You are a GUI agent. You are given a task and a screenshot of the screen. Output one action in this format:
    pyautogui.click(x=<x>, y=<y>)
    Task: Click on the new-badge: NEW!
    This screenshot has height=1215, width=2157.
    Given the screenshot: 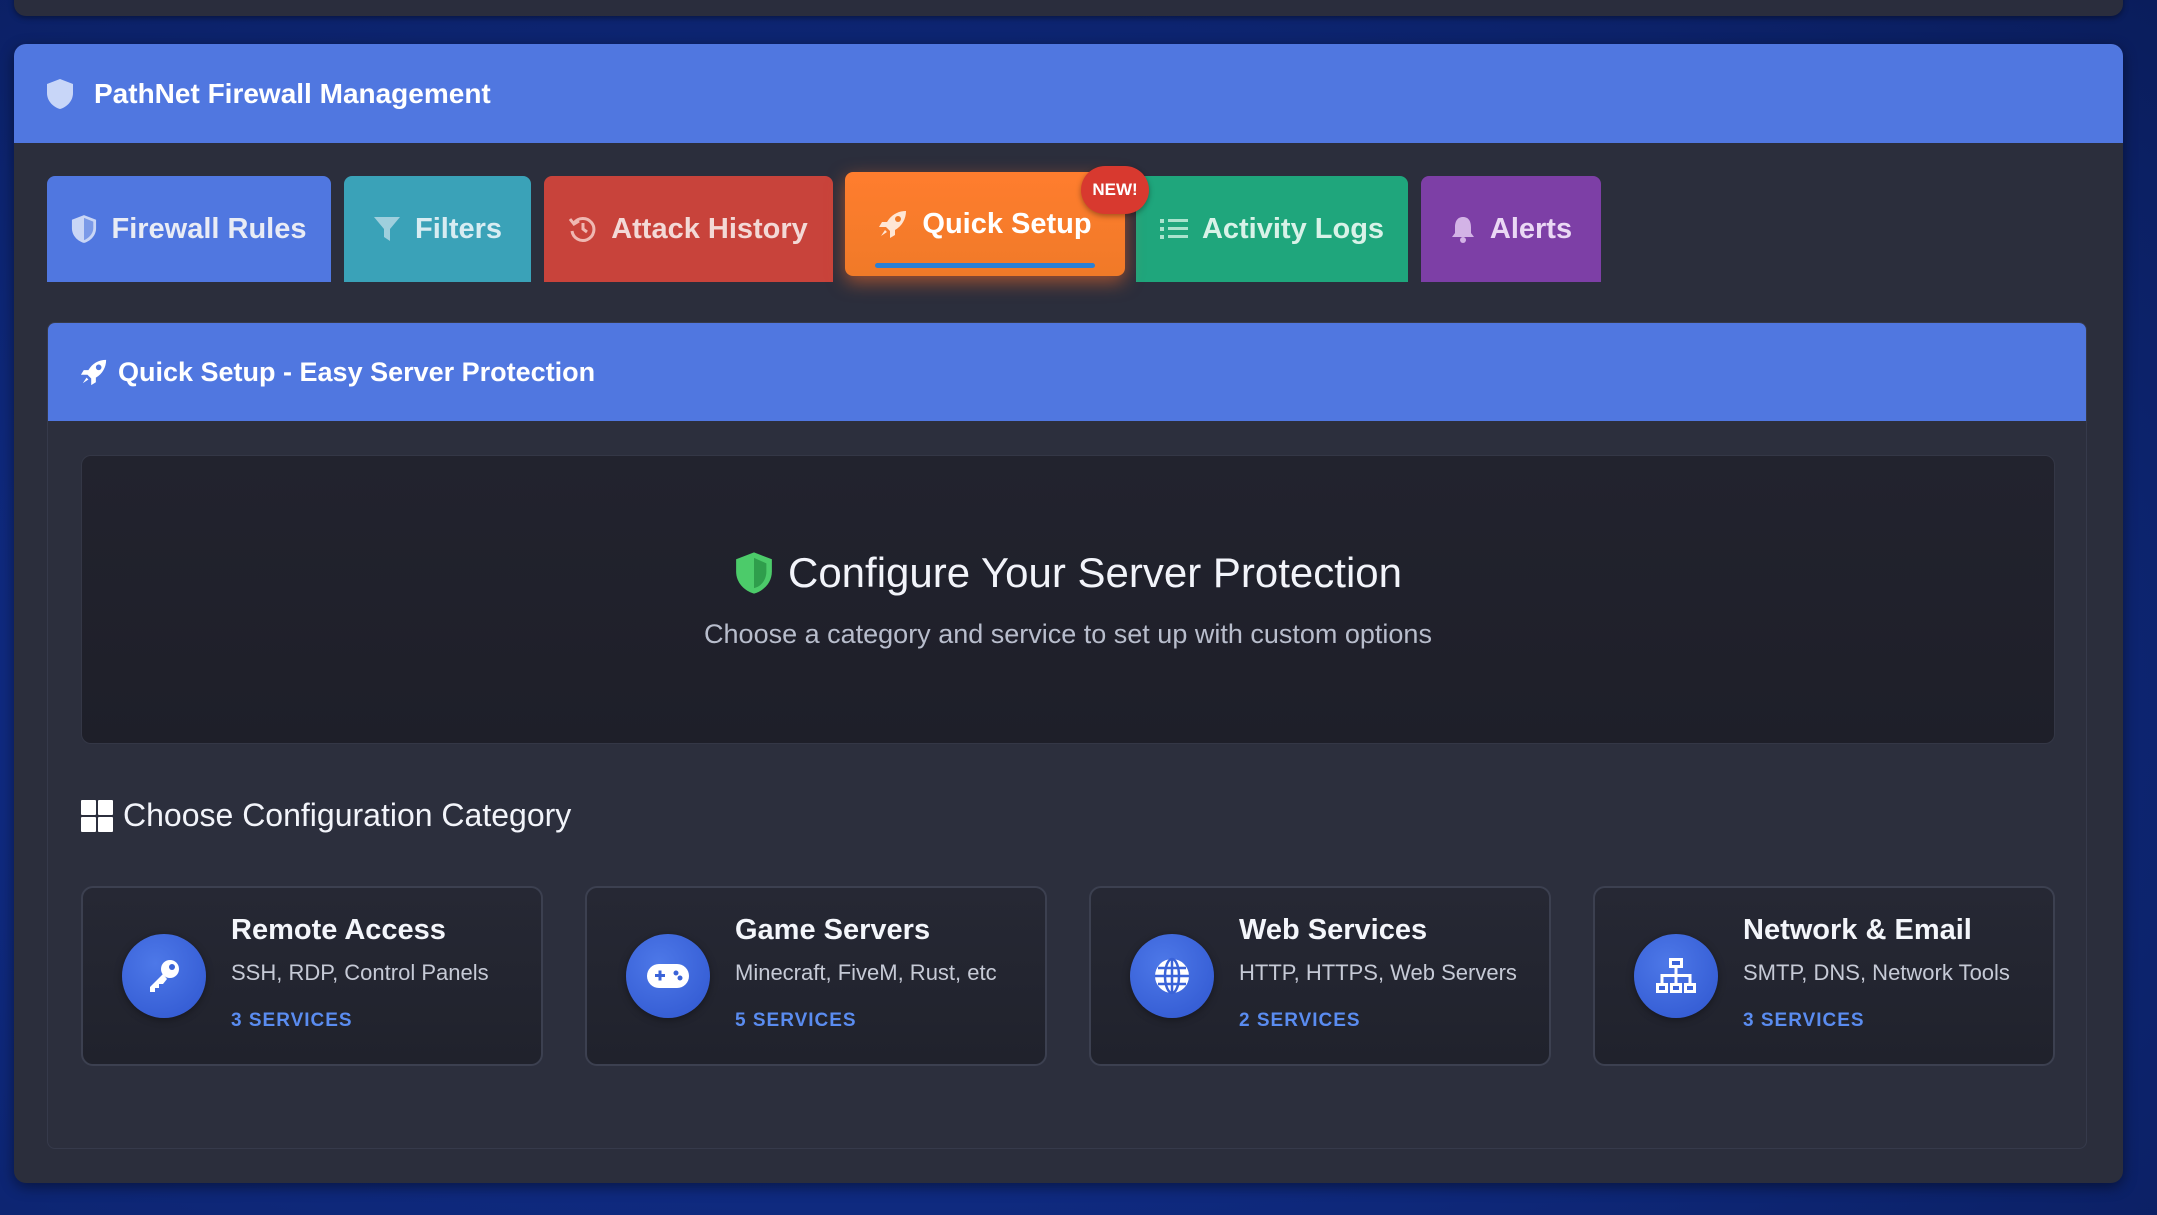 What is the action you would take?
    pyautogui.click(x=1115, y=190)
    